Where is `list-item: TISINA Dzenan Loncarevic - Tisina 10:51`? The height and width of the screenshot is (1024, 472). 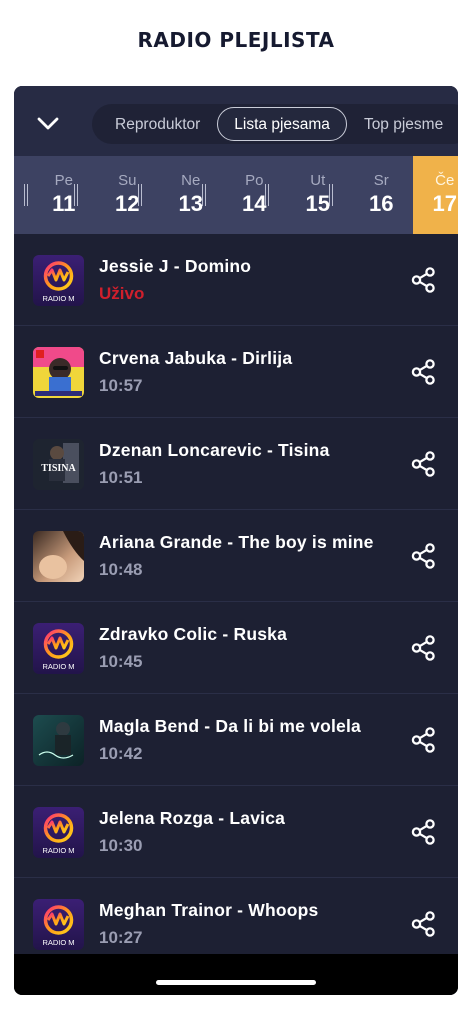 list-item: TISINA Dzenan Loncarevic - Tisina 10:51 is located at coordinates (236, 464).